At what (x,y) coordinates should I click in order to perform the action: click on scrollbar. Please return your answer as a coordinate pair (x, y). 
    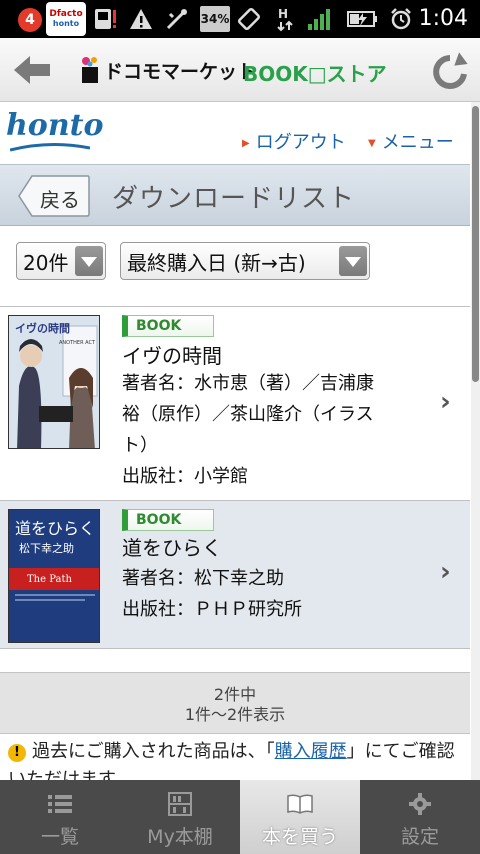
    Looking at the image, I should click on (475, 442).